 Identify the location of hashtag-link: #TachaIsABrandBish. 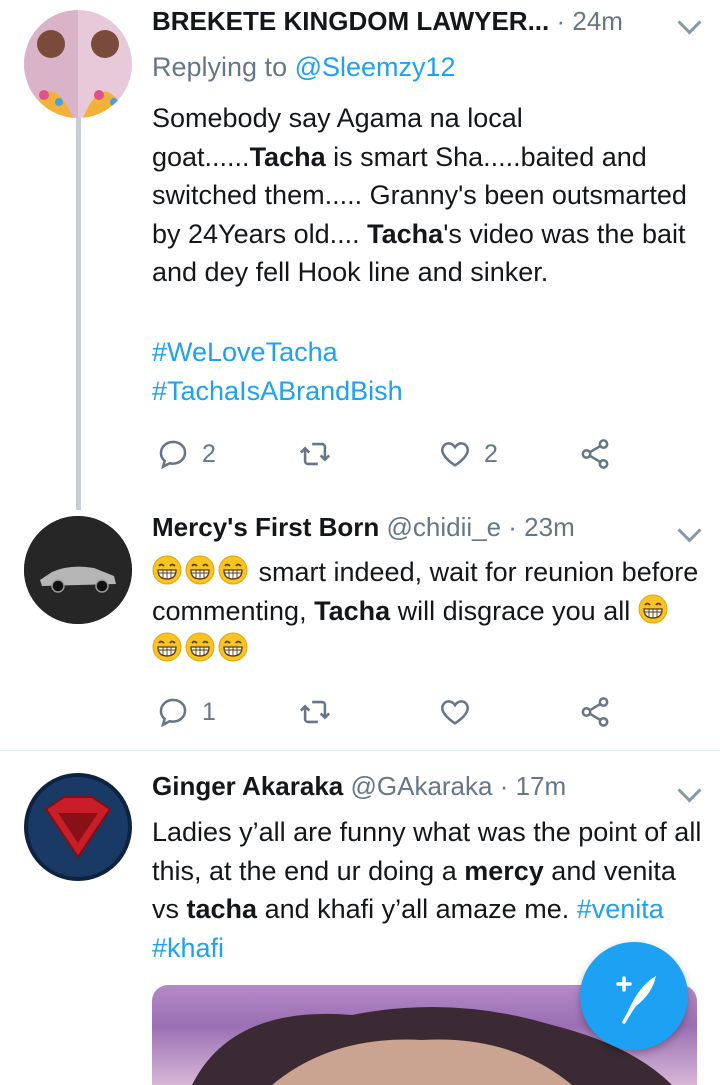
(427, 391).